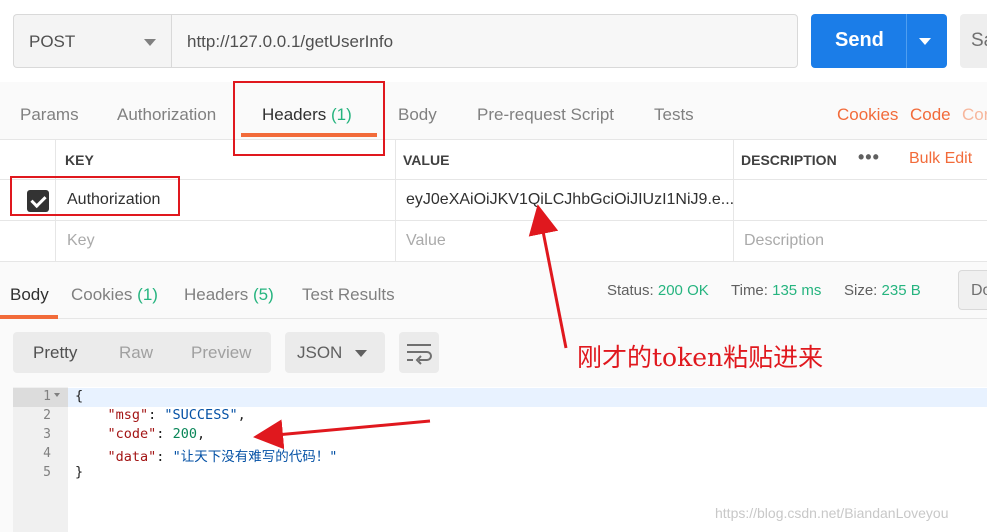  I want to click on arrow-to-code-value, so click(342, 434).